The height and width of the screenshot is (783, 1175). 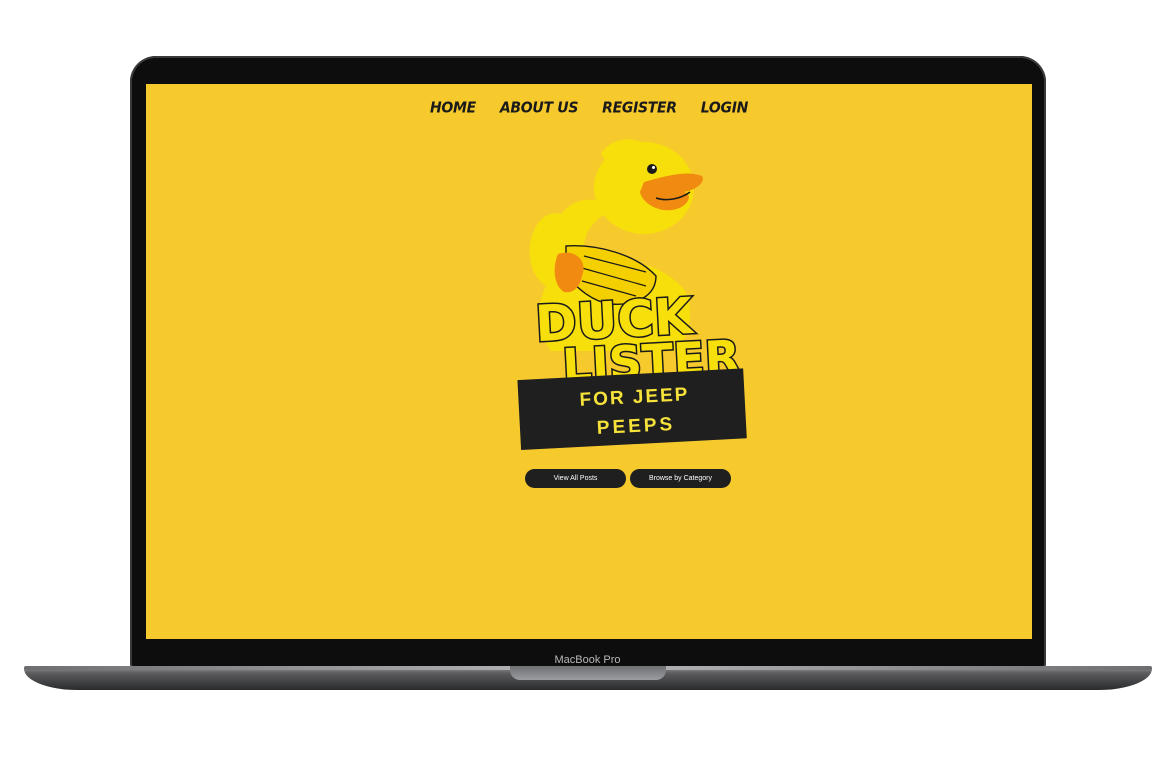 I want to click on action-buttons: View All Posts Browse by Category, so click(x=628, y=478).